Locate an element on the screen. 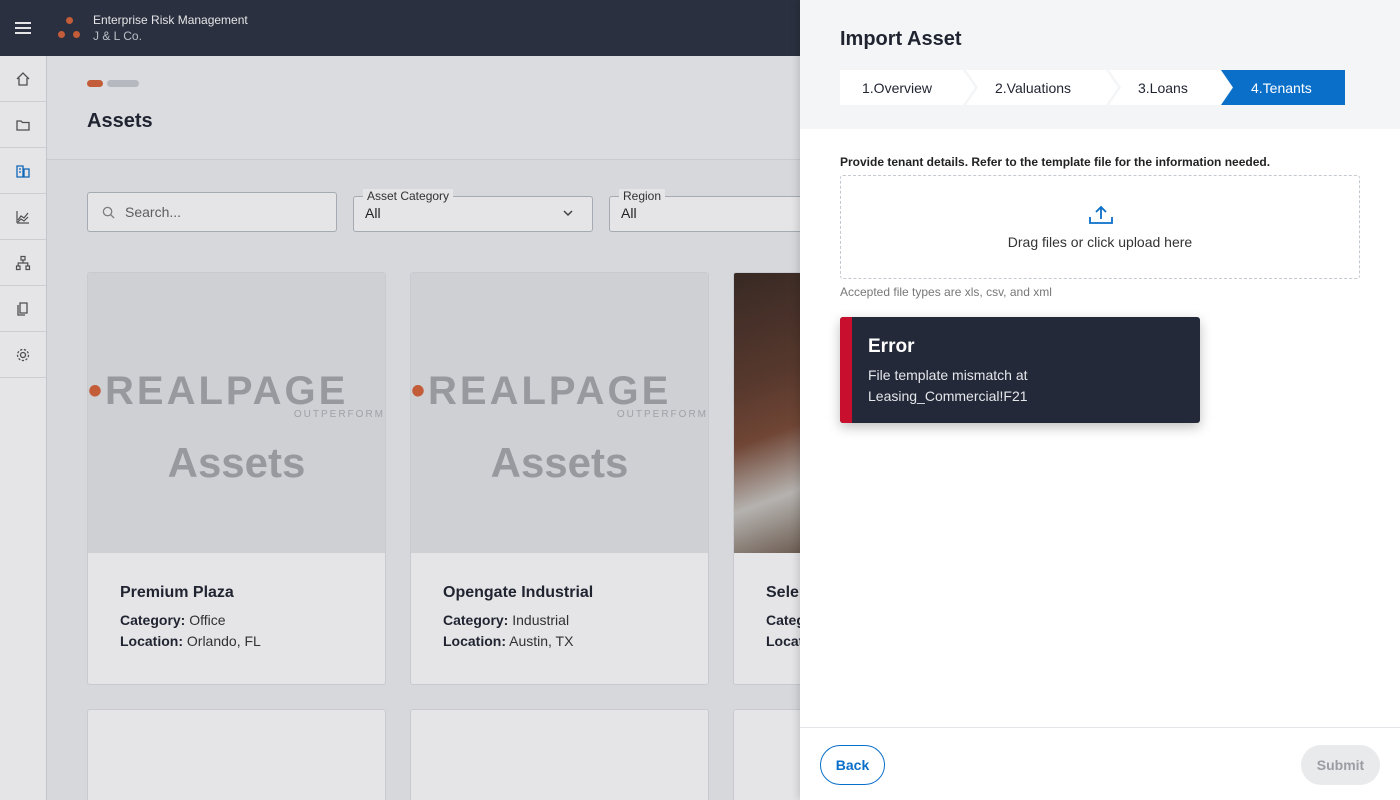 Image resolution: width=1400 pixels, height=800 pixels. step-valuations: 2.Valuations is located at coordinates (1033, 87).